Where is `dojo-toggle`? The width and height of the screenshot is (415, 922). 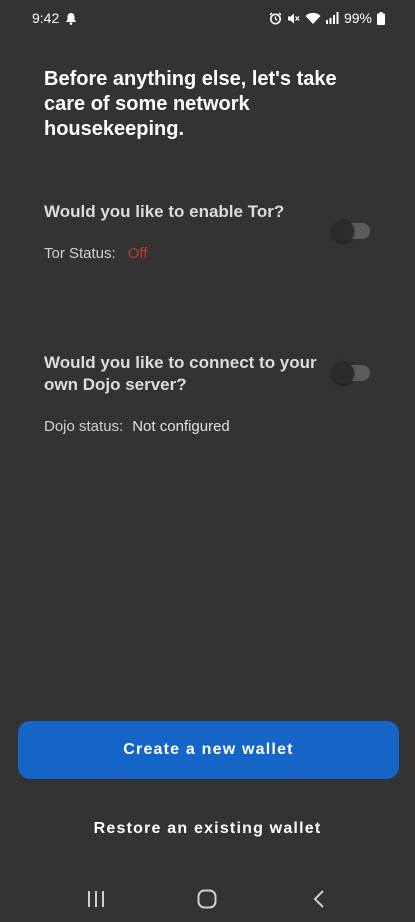
dojo-toggle is located at coordinates (351, 373).